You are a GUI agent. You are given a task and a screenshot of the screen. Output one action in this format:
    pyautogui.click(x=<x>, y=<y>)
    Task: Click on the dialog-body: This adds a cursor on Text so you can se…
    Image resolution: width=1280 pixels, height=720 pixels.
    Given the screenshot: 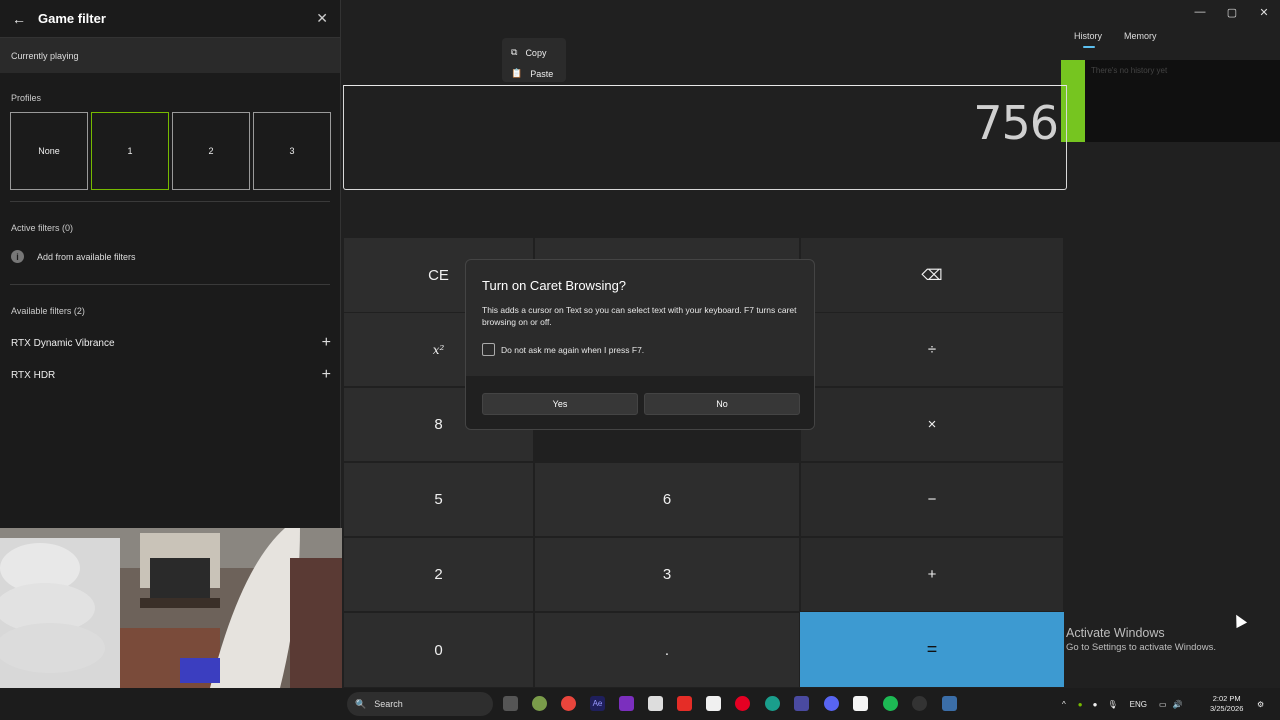 What is the action you would take?
    pyautogui.click(x=639, y=316)
    